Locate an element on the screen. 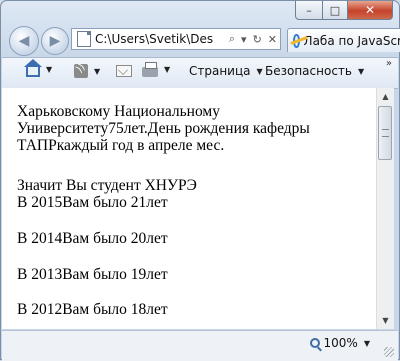  home-button: ▼ is located at coordinates (38, 68).